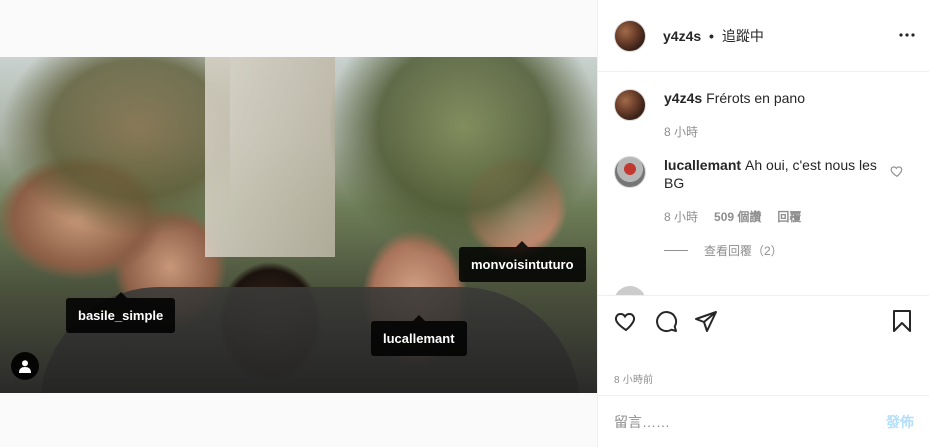 This screenshot has width=929, height=447. I want to click on paper-plane-icon, so click(706, 321).